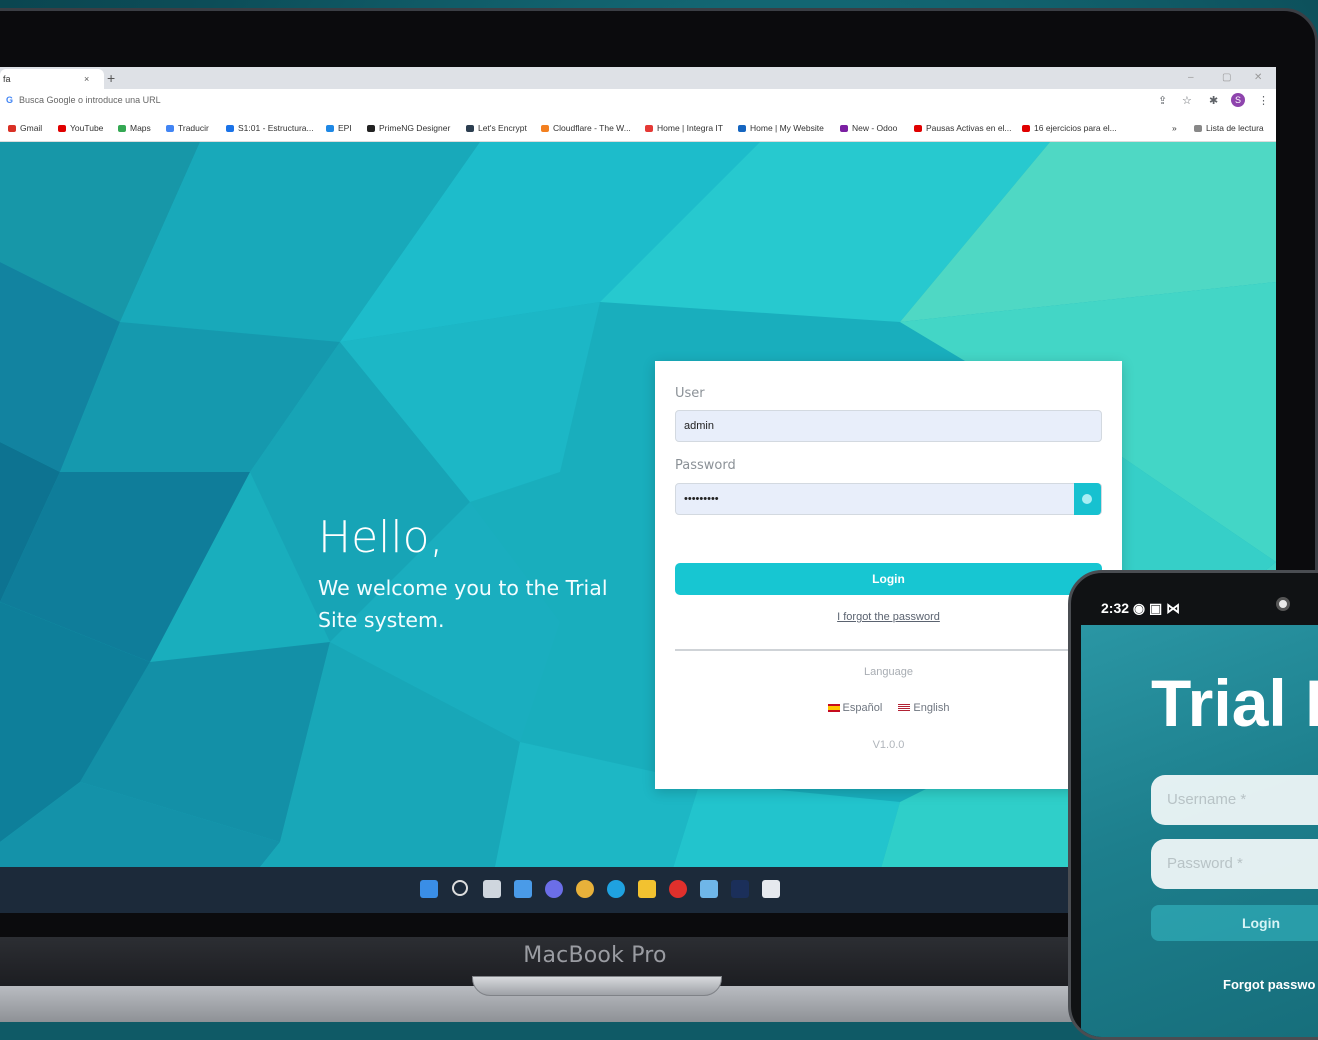  I want to click on photoshop-icon, so click(740, 889).